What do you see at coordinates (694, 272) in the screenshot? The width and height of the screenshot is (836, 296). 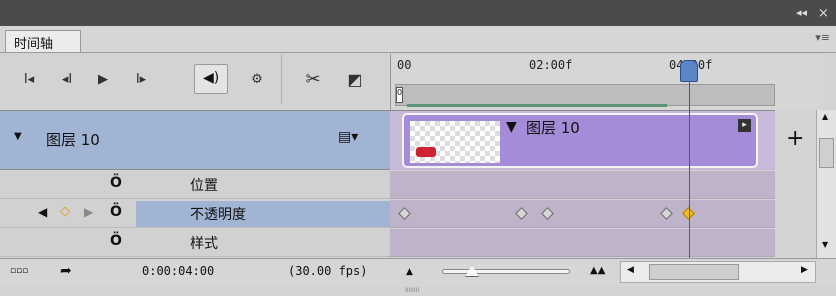 I see `hscroll-thumb` at bounding box center [694, 272].